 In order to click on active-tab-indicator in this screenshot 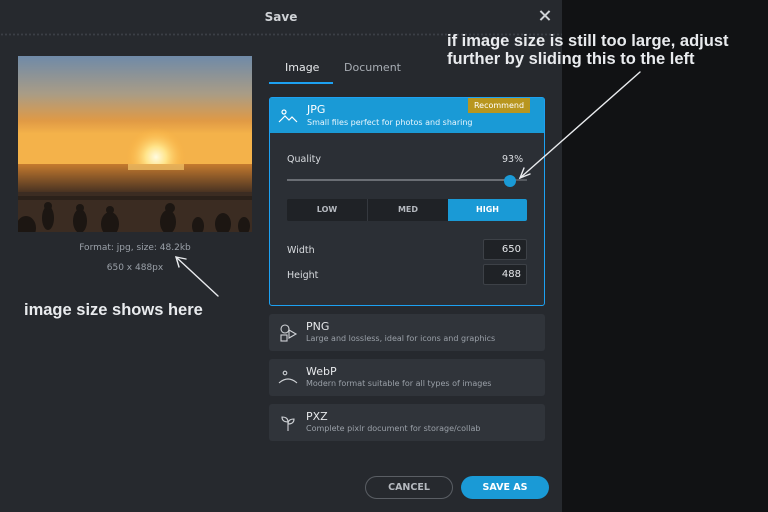, I will do `click(301, 83)`.